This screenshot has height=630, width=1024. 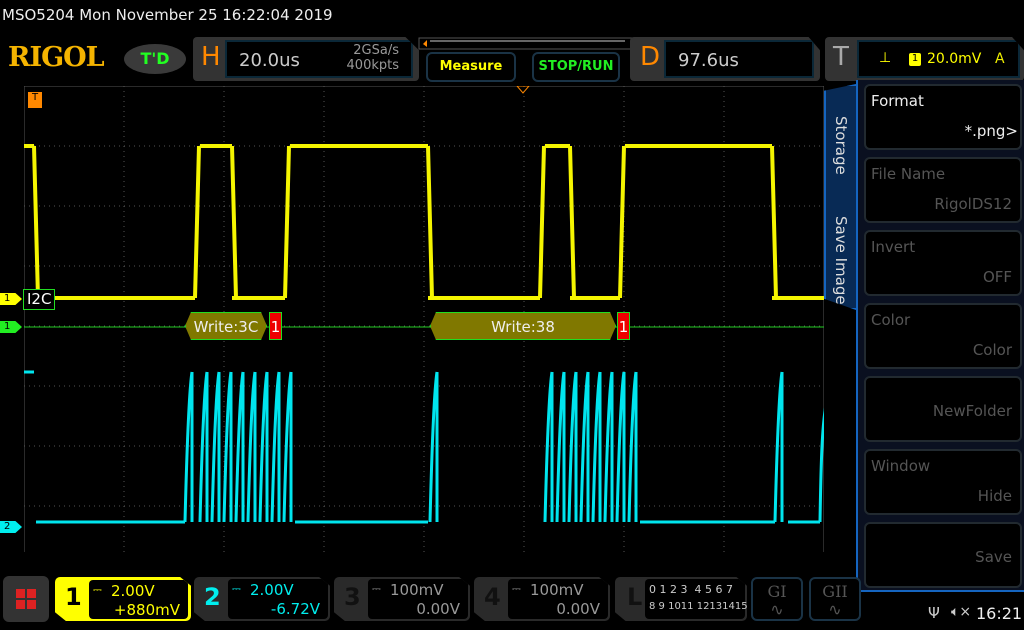 What do you see at coordinates (991, 131) in the screenshot?
I see `menu-value: *.png>` at bounding box center [991, 131].